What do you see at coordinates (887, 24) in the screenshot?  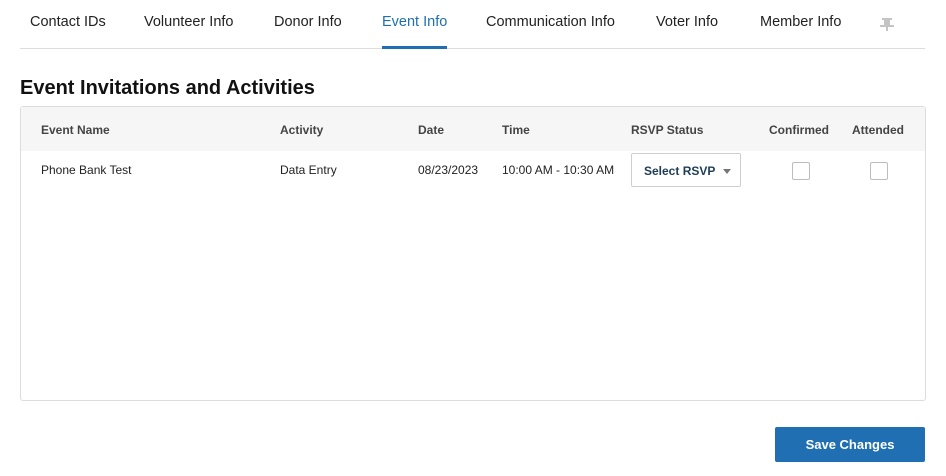 I see `pushpin-icon` at bounding box center [887, 24].